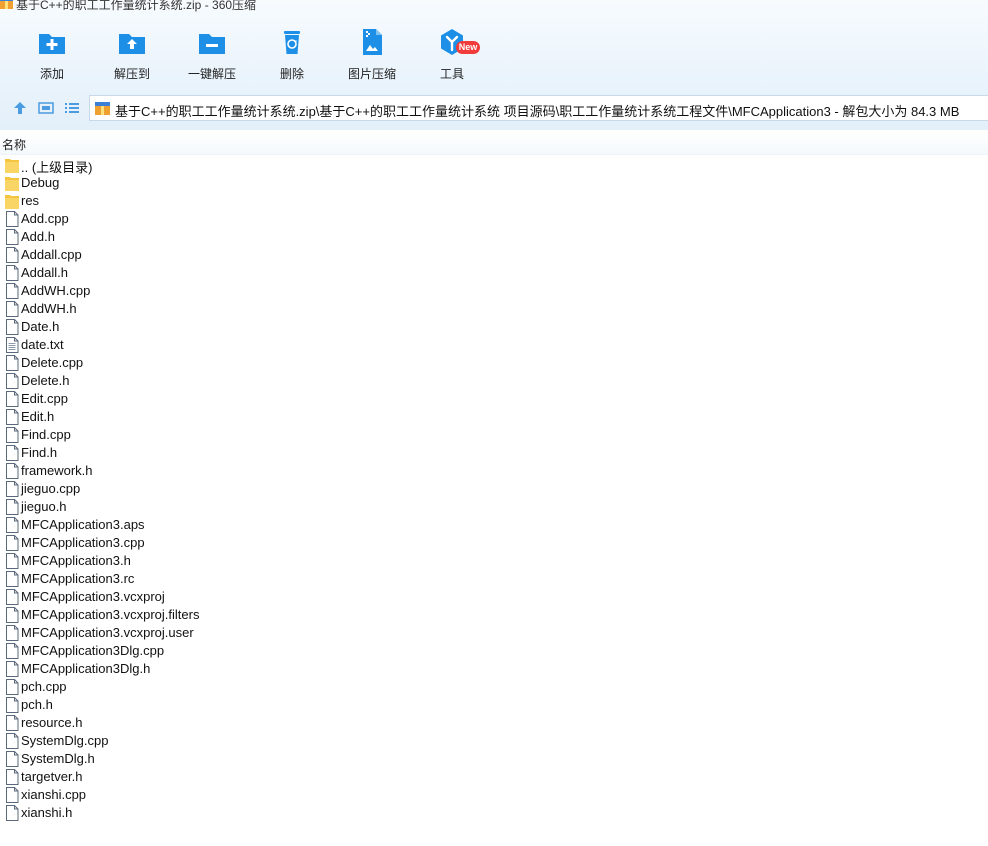  What do you see at coordinates (494, 813) in the screenshot?
I see `file-row: xianshi.h` at bounding box center [494, 813].